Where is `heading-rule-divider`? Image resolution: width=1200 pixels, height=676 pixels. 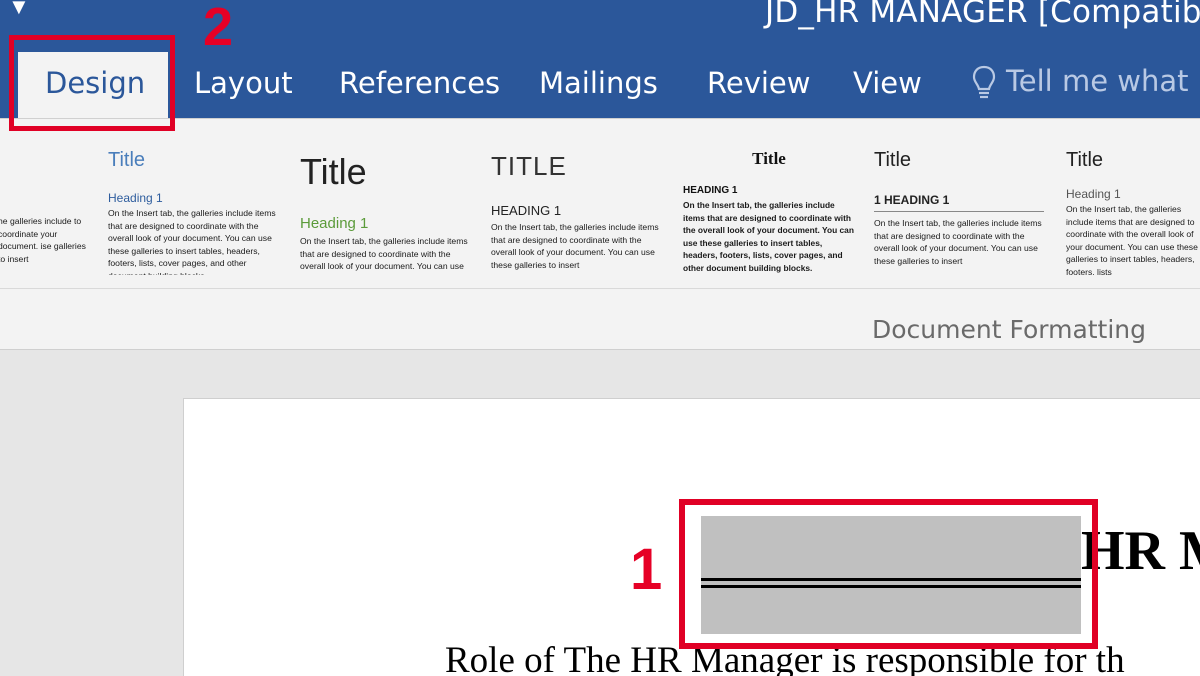
heading-rule-divider is located at coordinates (959, 211).